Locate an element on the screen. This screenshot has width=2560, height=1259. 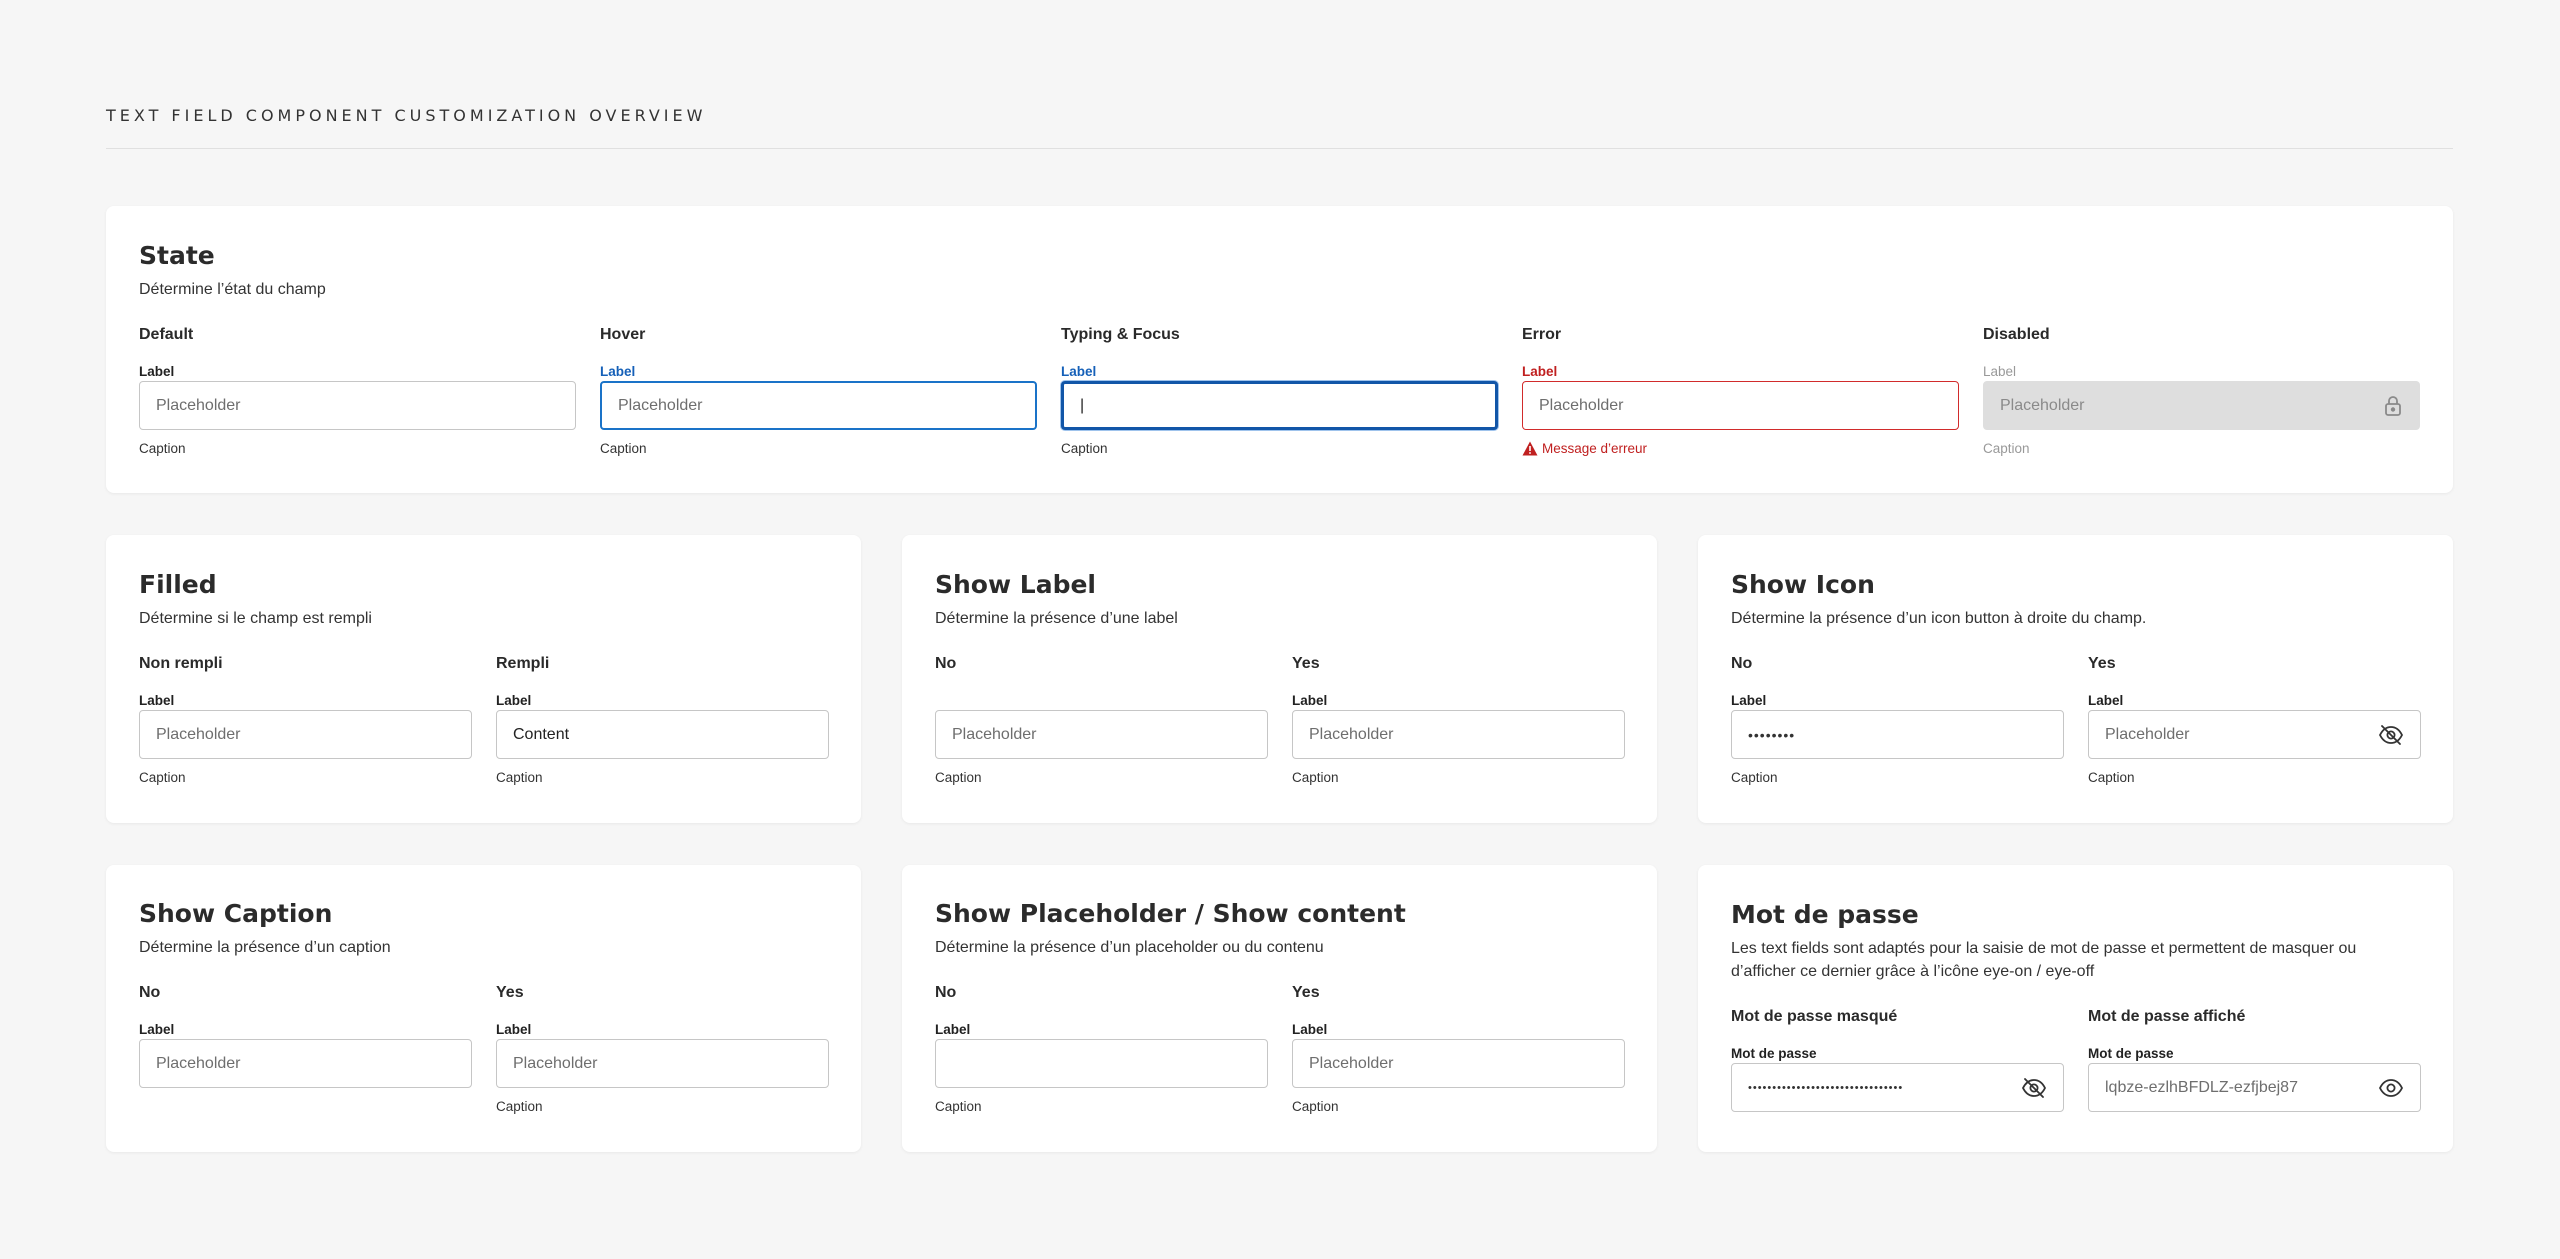
warning-icon is located at coordinates (1530, 448).